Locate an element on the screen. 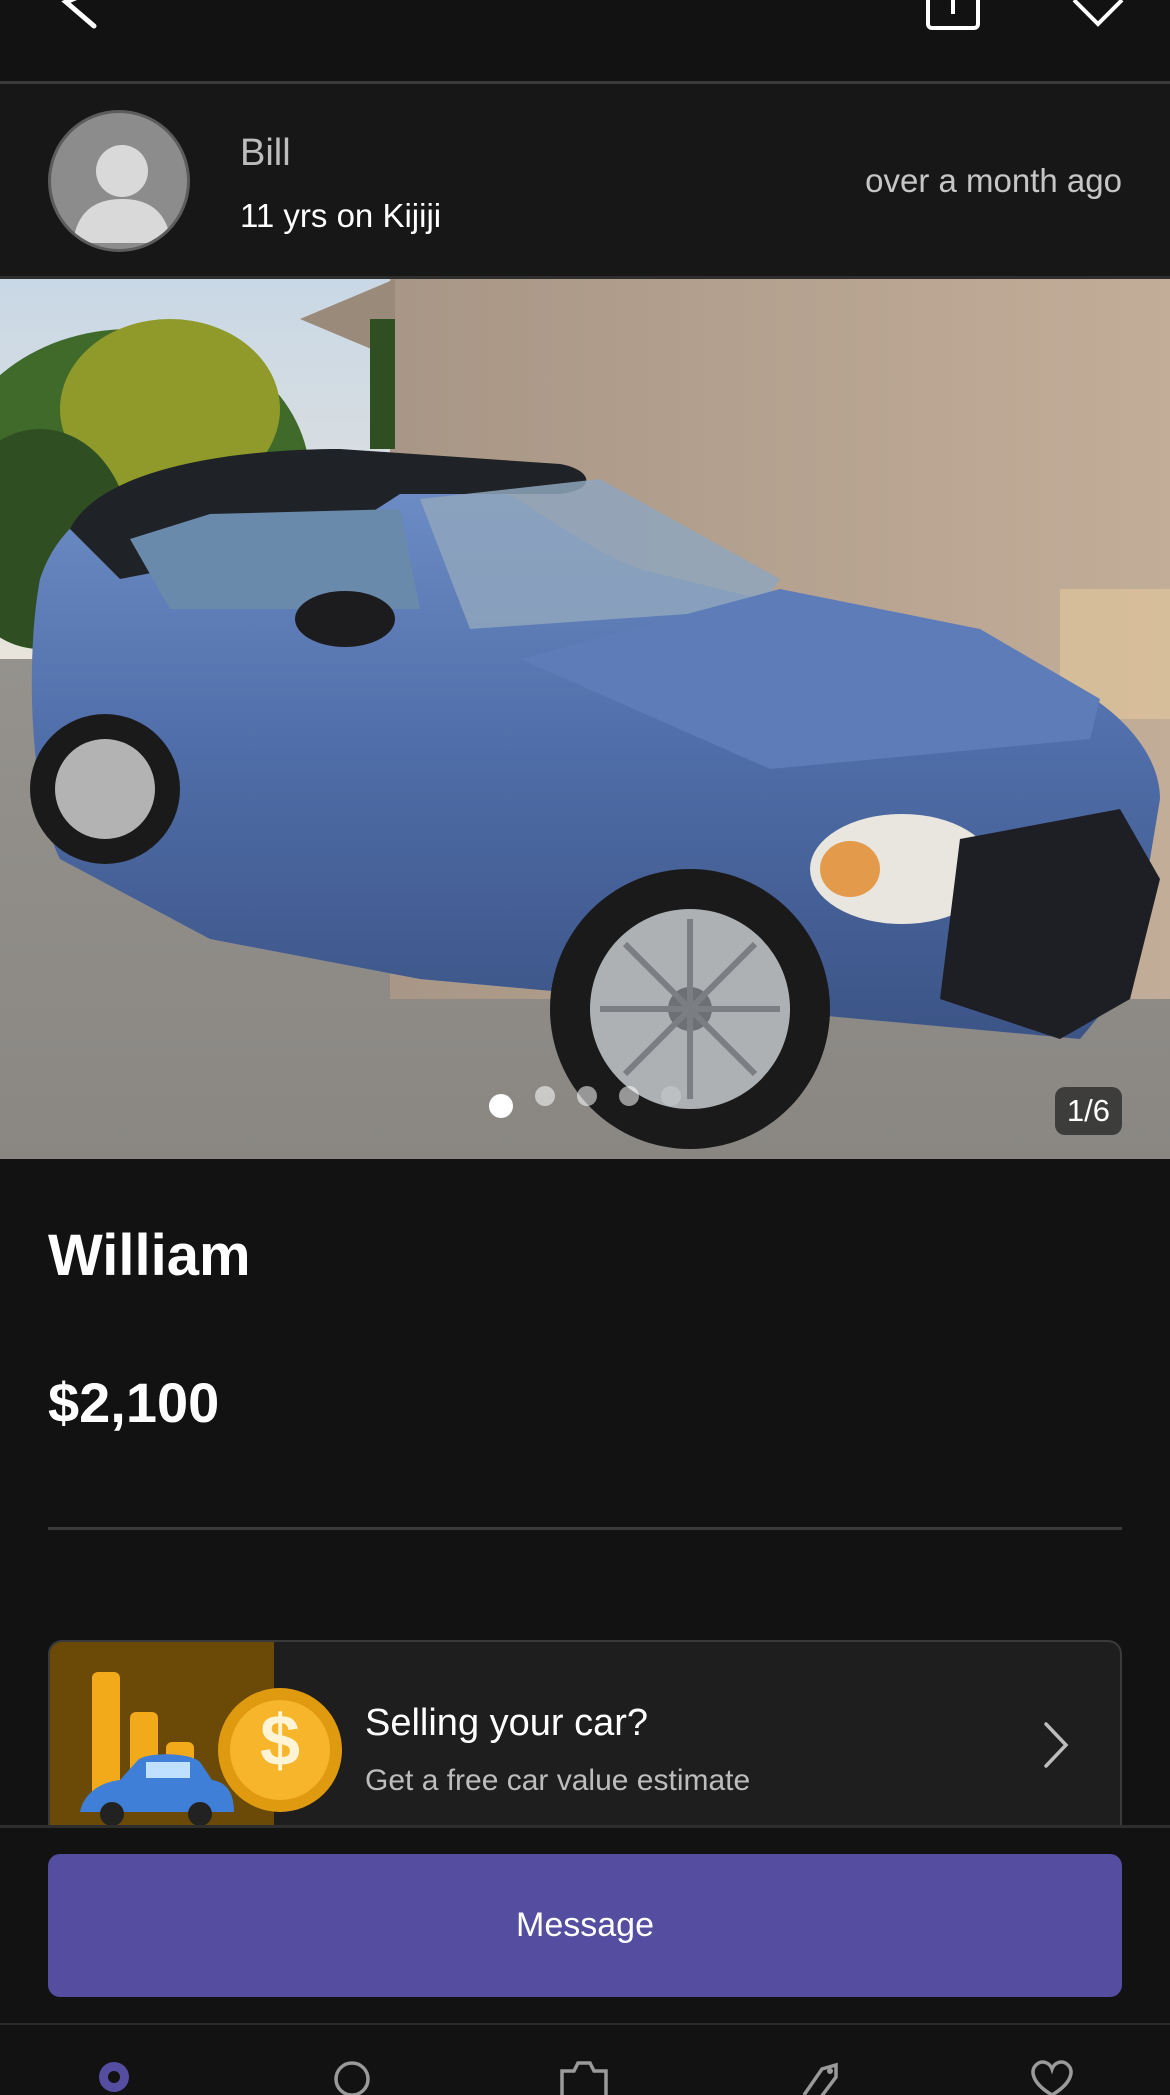 This screenshot has height=2095, width=1170. message-button: Message is located at coordinates (585, 1925).